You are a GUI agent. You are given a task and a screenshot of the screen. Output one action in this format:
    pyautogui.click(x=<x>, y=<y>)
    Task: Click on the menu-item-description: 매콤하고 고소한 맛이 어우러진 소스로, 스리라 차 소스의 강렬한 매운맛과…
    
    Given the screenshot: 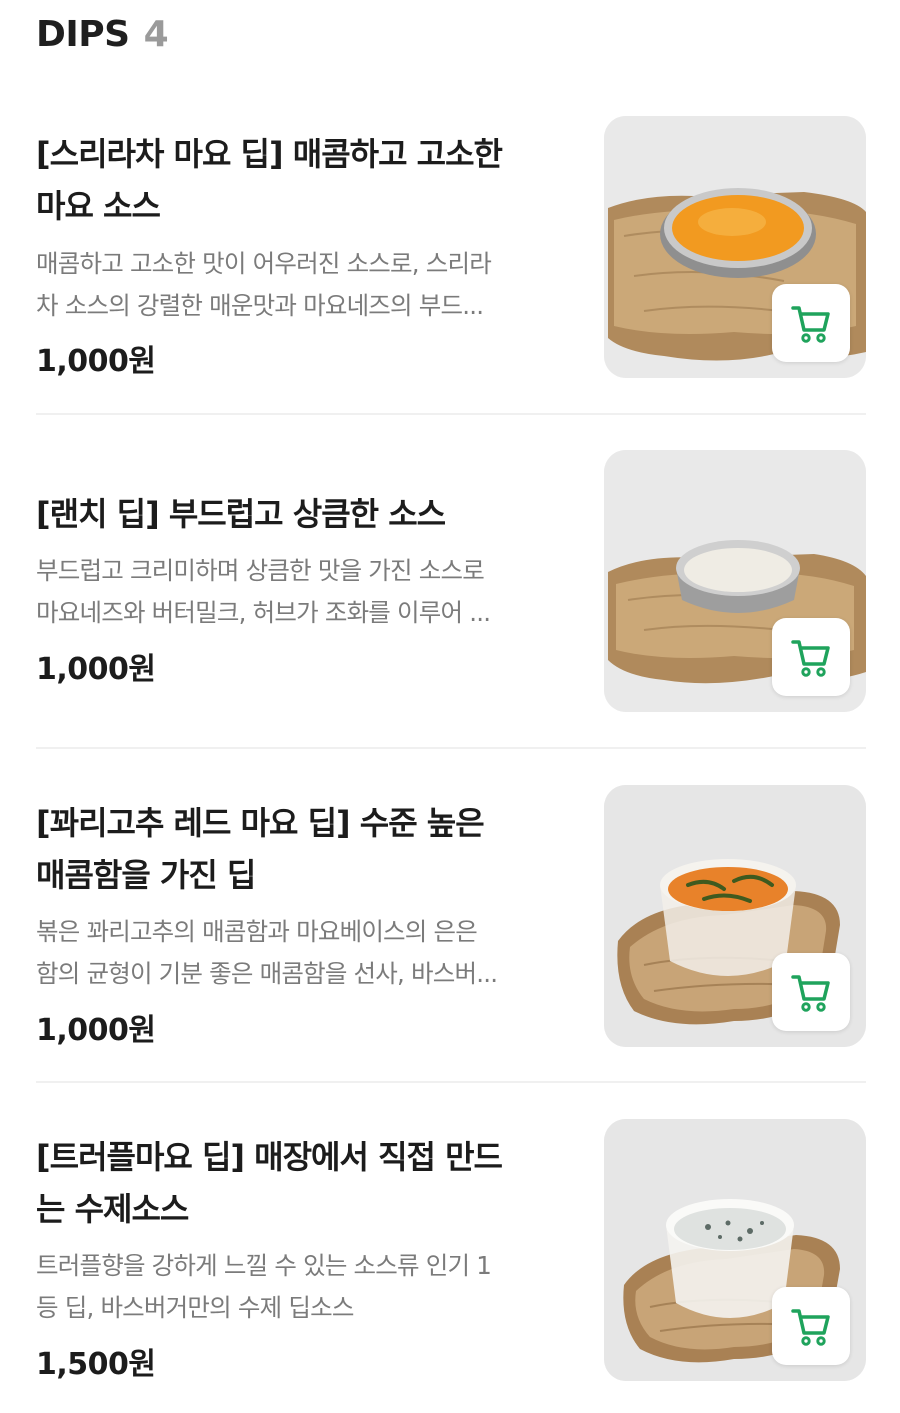 What is the action you would take?
    pyautogui.click(x=264, y=284)
    